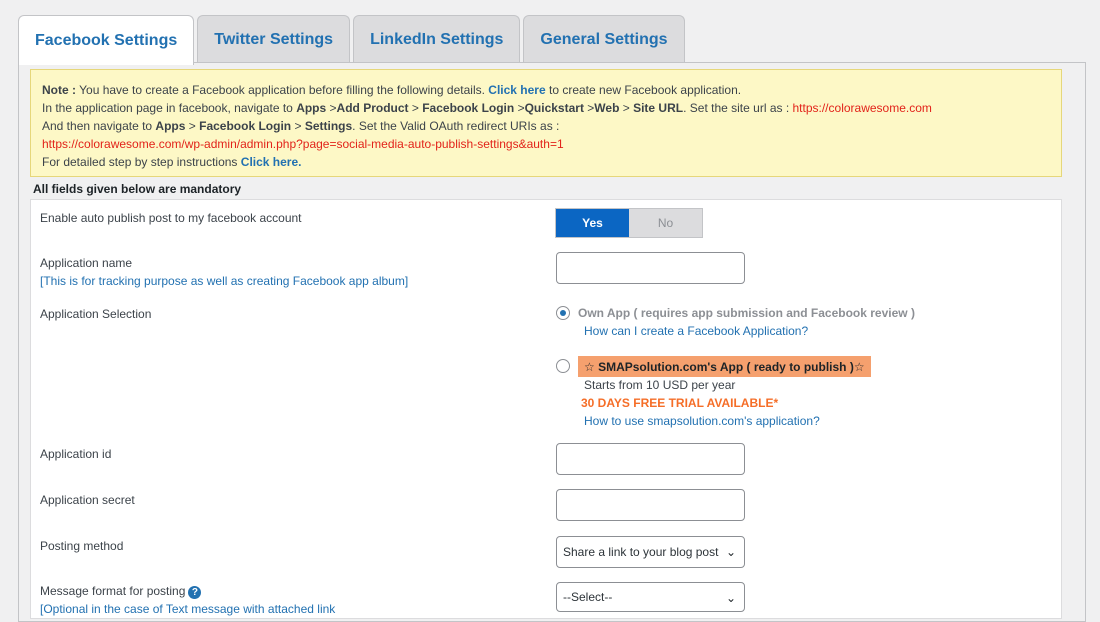 The height and width of the screenshot is (622, 1100). Describe the element at coordinates (195, 592) in the screenshot. I see `help-icon: ?` at that location.